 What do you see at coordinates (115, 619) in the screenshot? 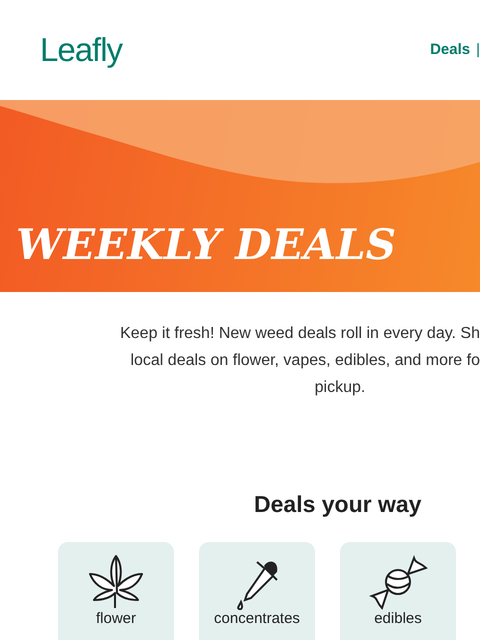
I see `category-label: flower` at bounding box center [115, 619].